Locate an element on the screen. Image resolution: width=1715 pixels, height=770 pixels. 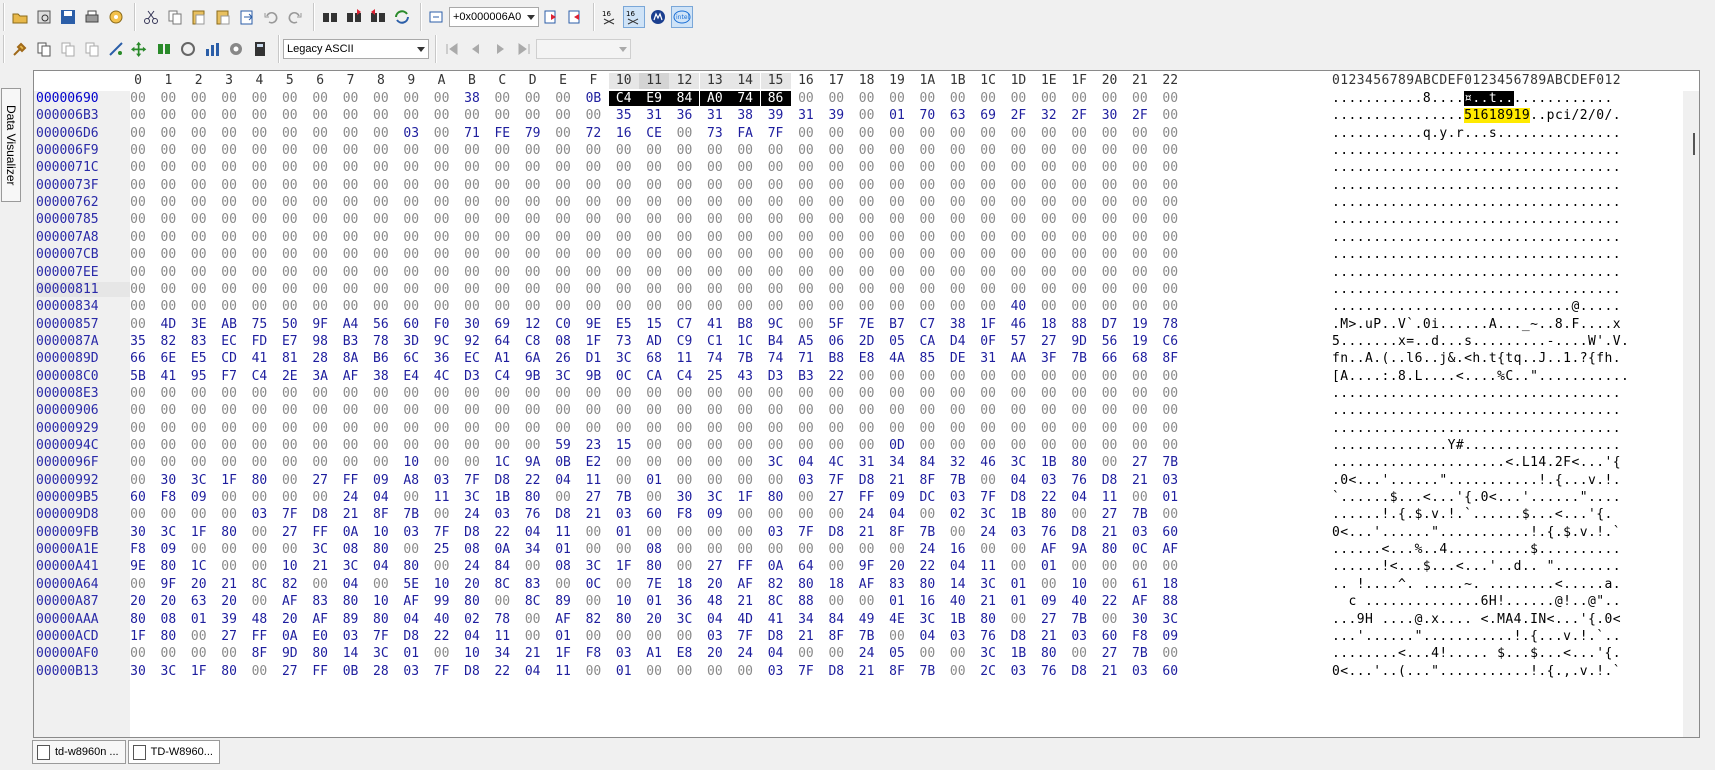
hex-byte: 9D is located at coordinates (290, 653).